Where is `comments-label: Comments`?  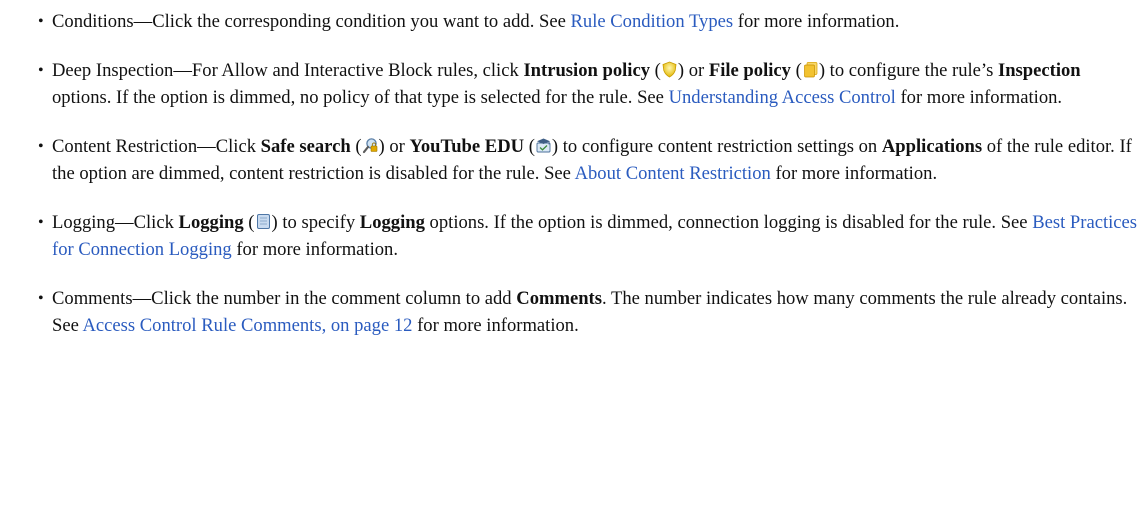 comments-label: Comments is located at coordinates (559, 298).